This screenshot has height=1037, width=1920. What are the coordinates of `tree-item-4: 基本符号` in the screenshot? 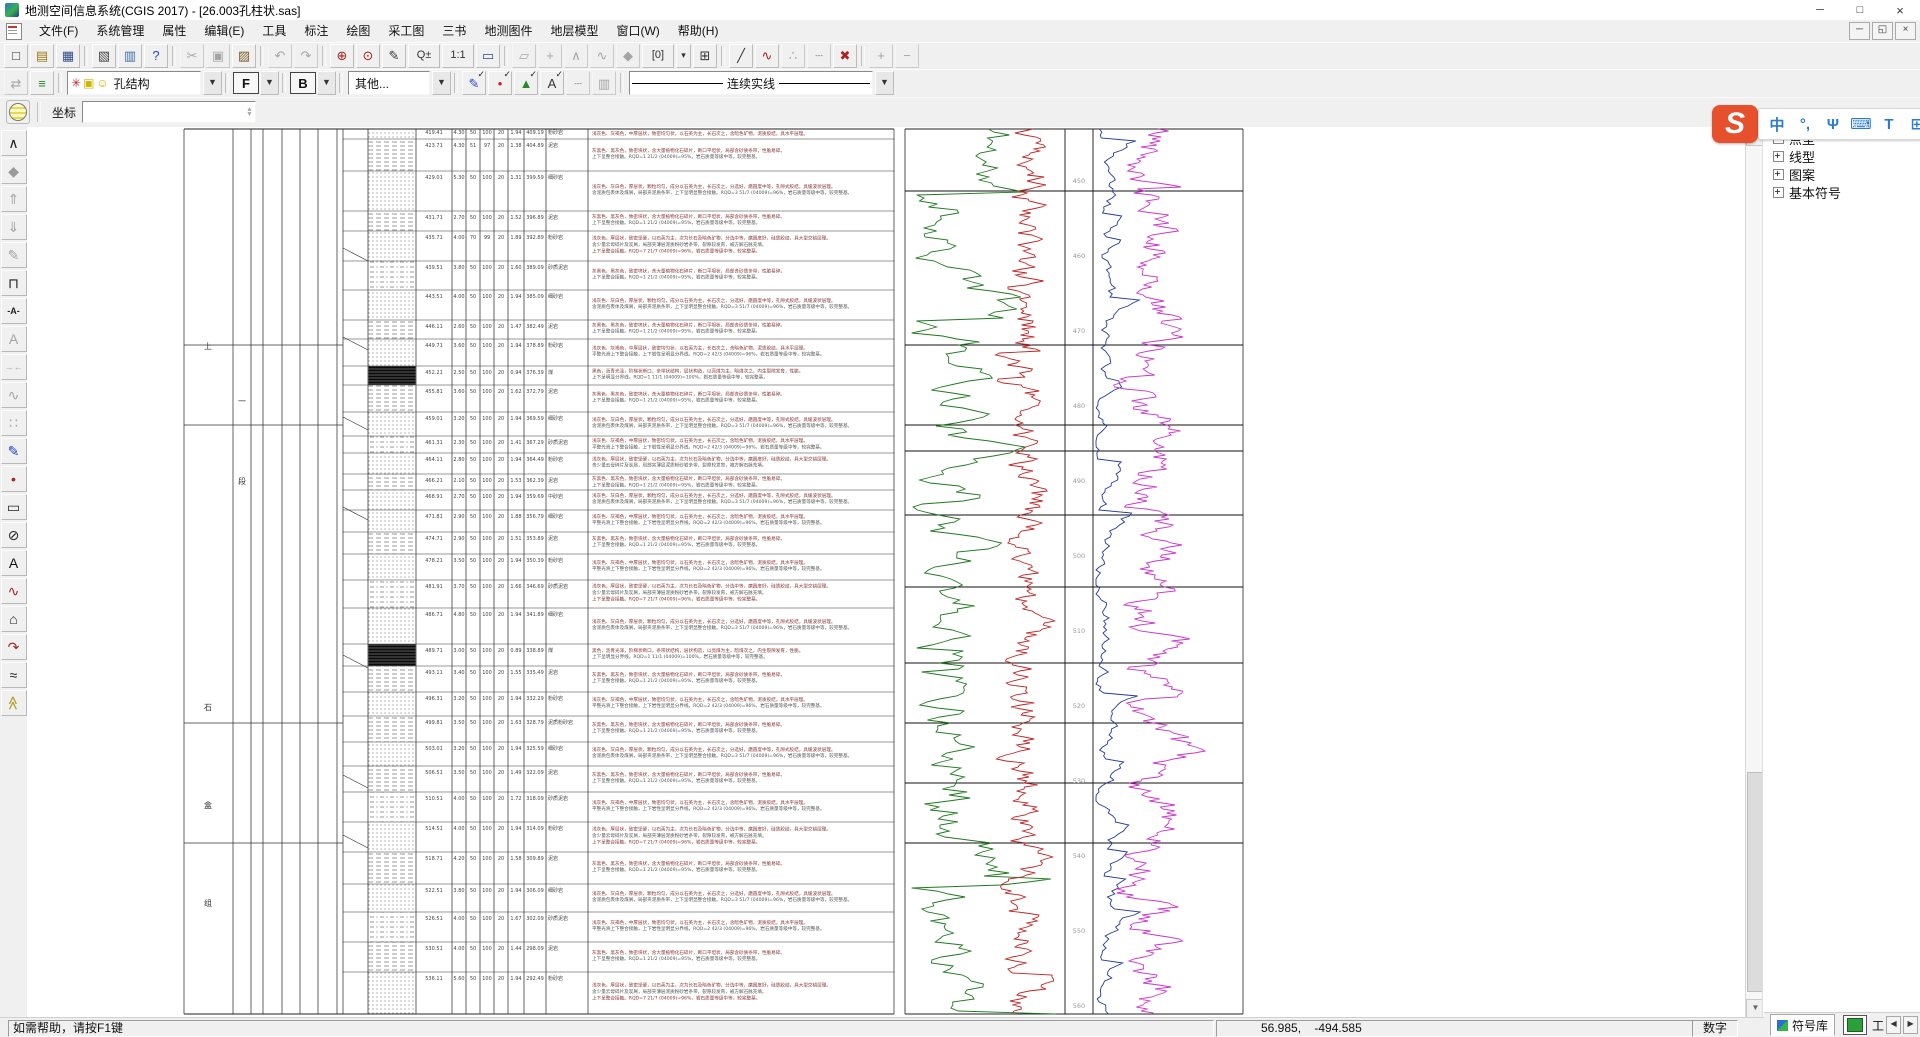 It's located at (1841, 192).